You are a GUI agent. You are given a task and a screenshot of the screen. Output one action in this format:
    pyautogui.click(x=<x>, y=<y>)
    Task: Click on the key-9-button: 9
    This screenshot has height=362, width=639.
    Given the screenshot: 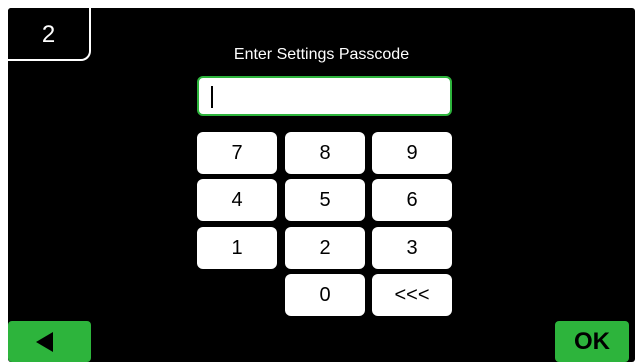 What is the action you would take?
    pyautogui.click(x=412, y=153)
    